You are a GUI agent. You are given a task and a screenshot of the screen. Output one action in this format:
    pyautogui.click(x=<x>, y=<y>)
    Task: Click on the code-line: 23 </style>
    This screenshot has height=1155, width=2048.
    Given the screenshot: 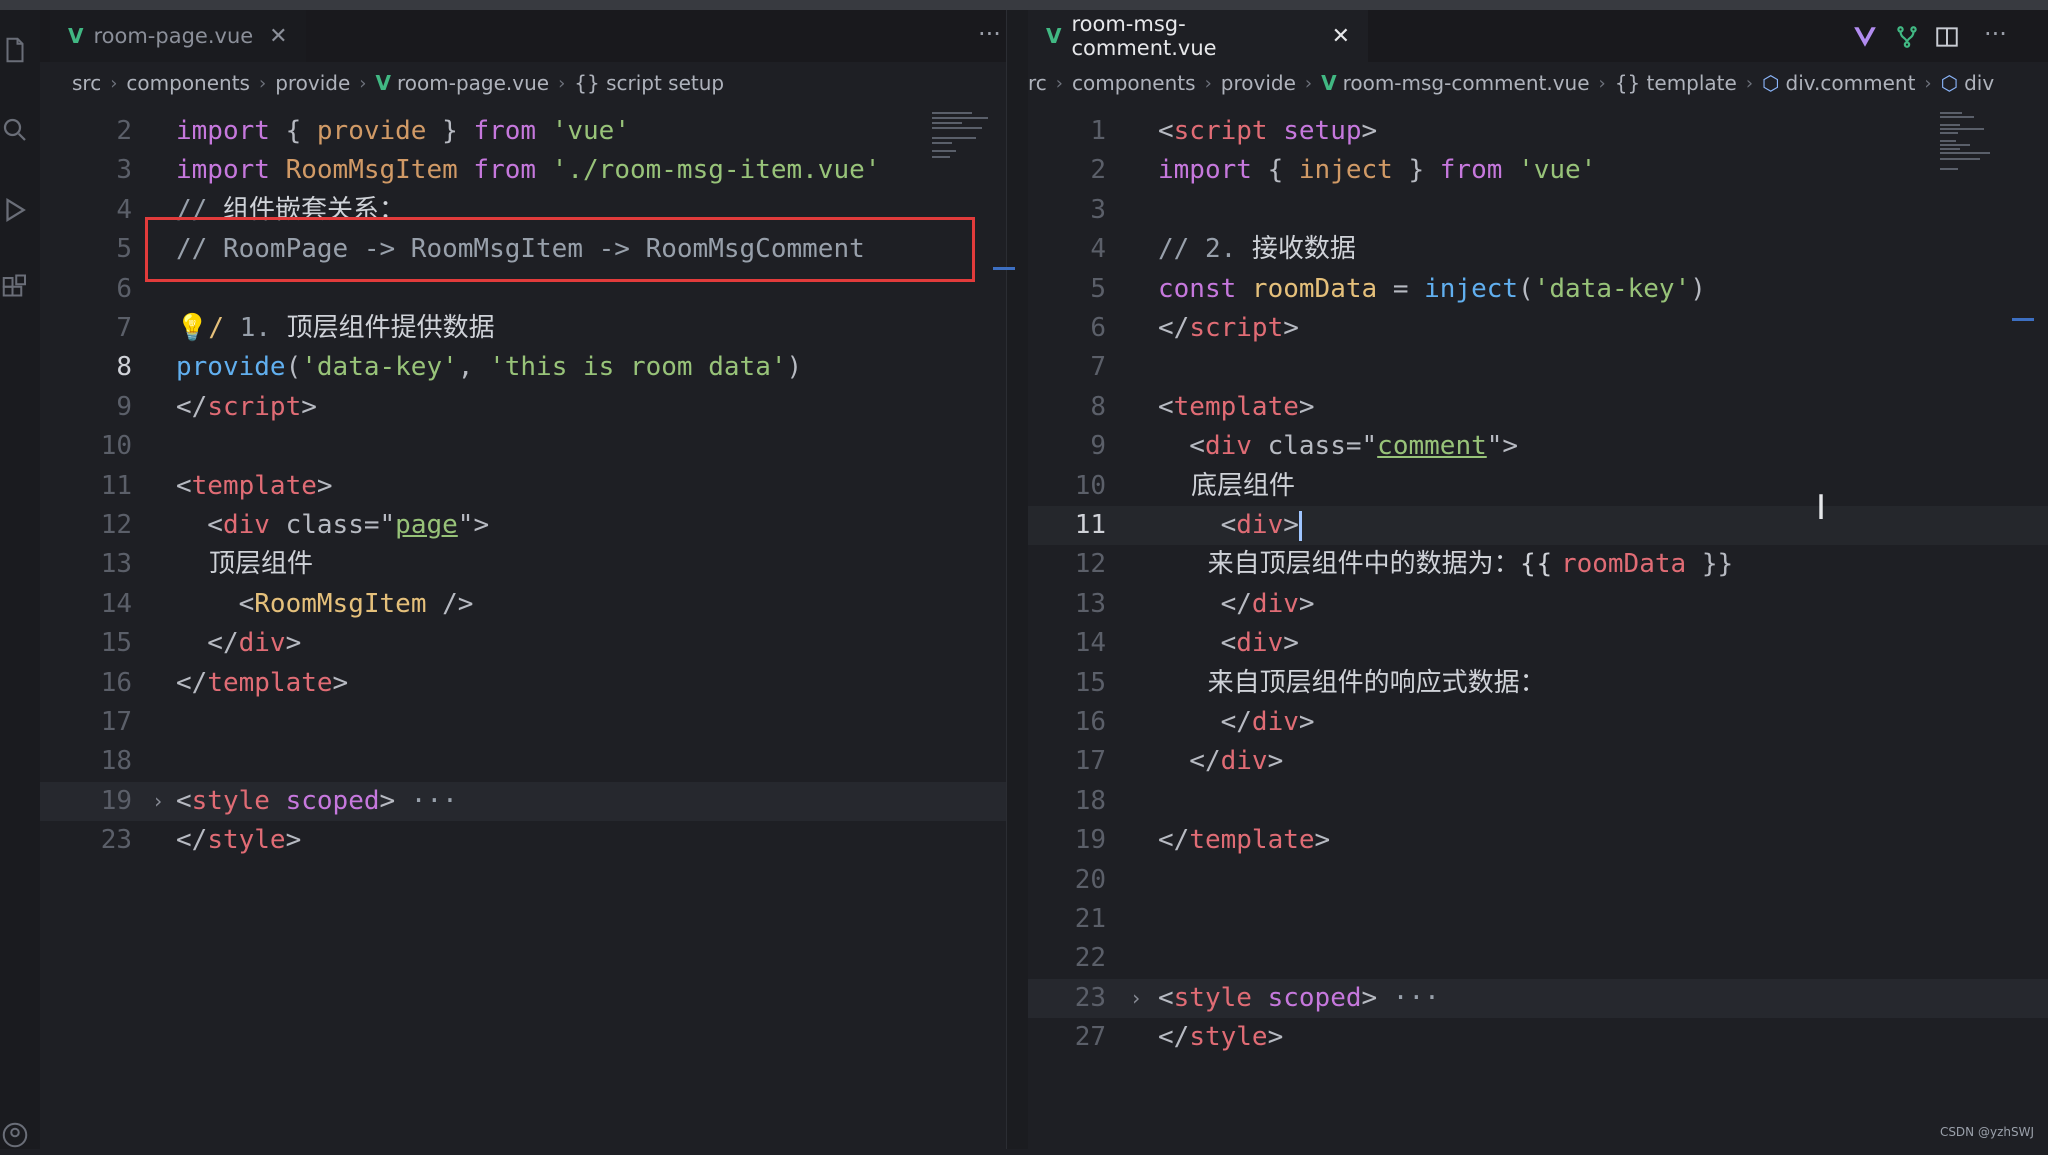 What is the action you would take?
    pyautogui.click(x=523, y=840)
    